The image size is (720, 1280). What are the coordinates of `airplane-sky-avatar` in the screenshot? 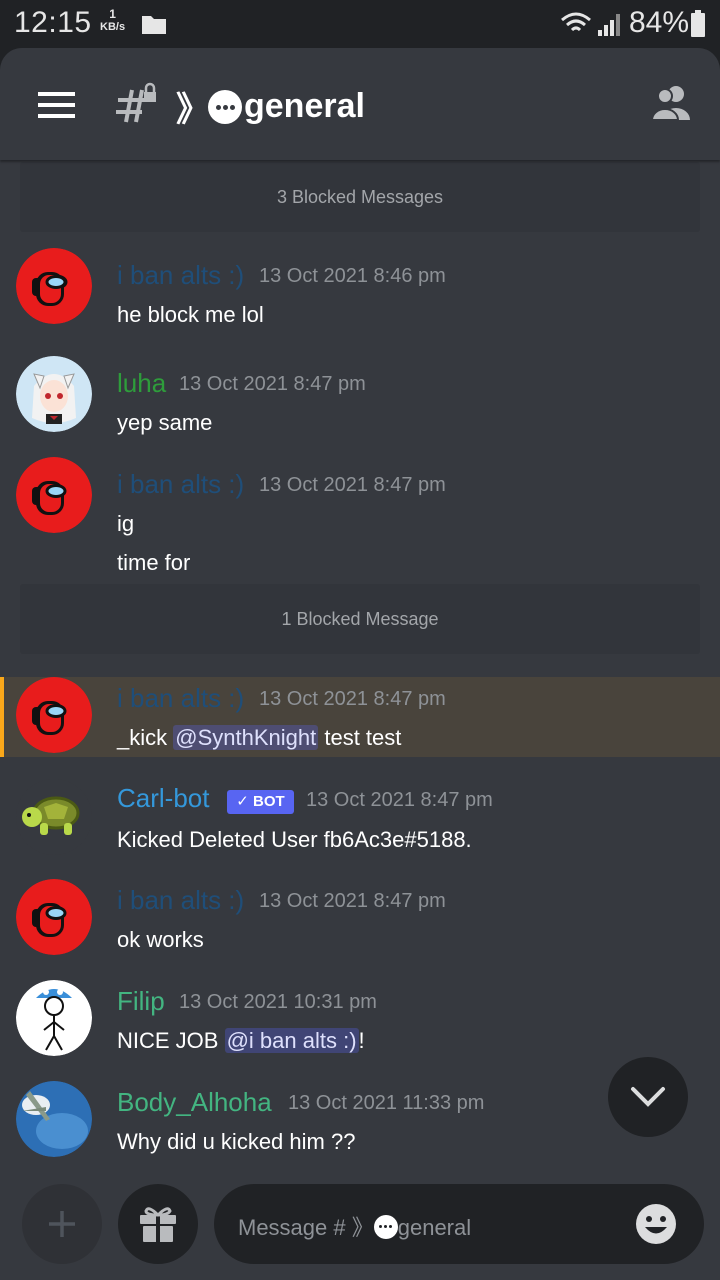 It's located at (54, 1119).